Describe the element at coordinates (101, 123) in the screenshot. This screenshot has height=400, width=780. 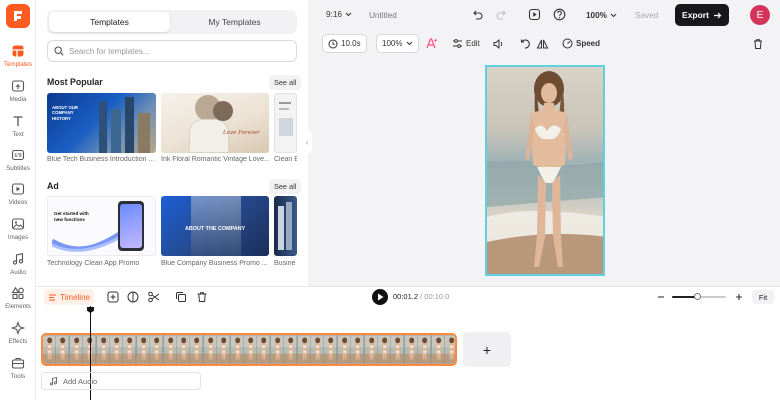
I see `template-card-blue-tech: ABOUT OUR COMPANY HISTORY` at that location.